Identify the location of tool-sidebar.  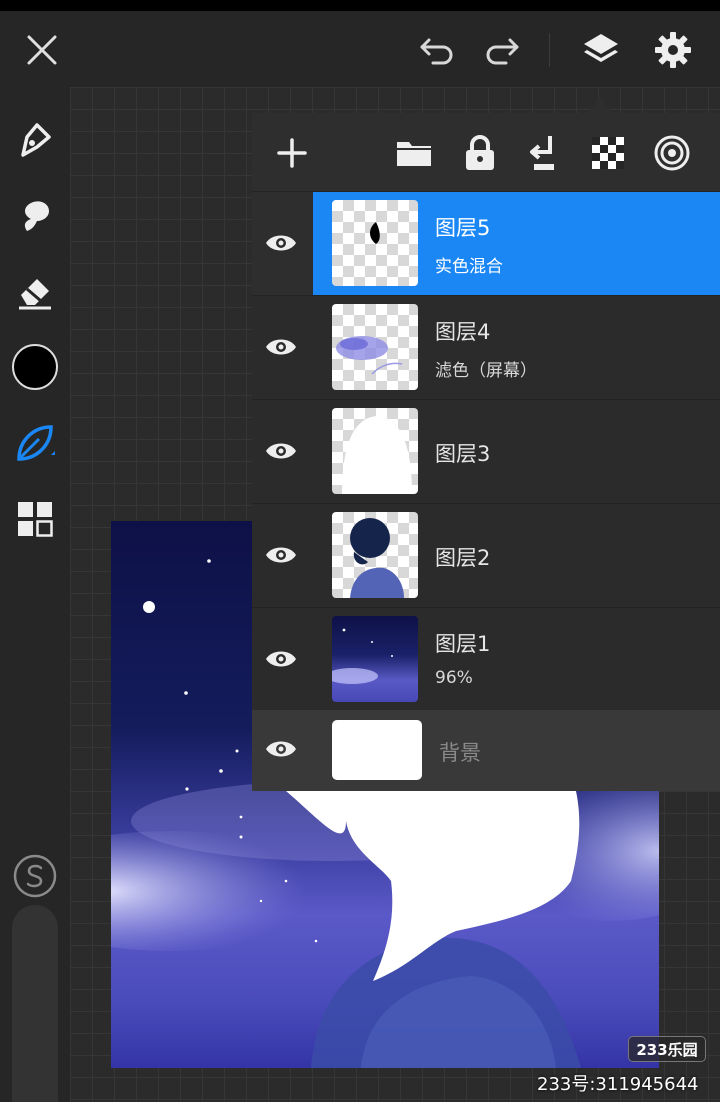
(35, 594).